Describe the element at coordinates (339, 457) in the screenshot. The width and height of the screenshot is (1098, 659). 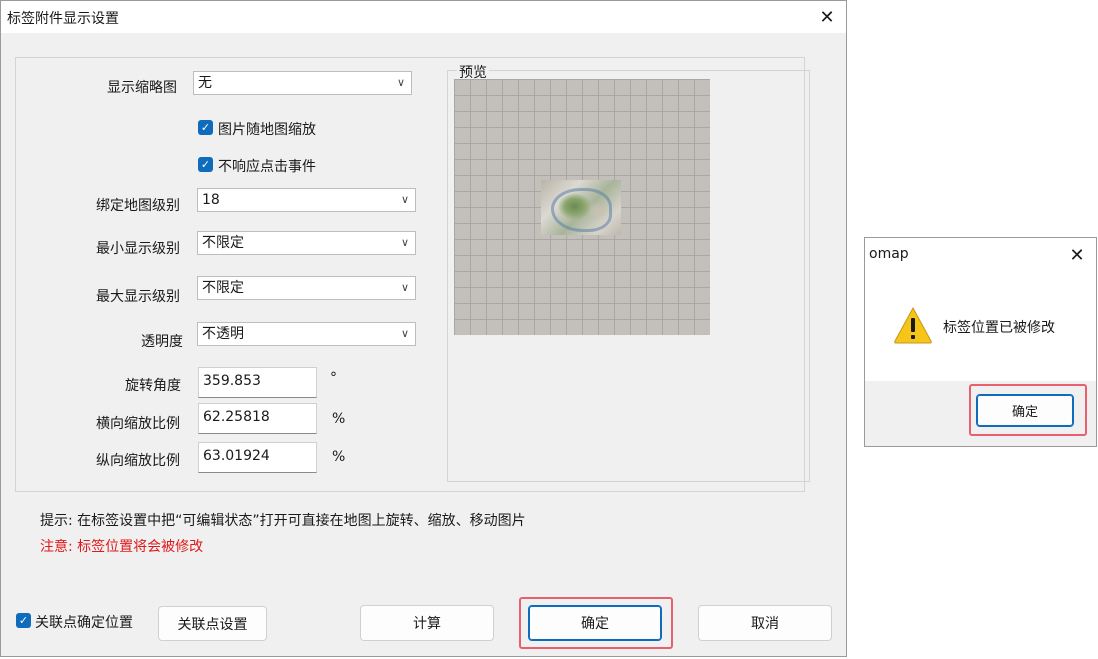
I see `v-scale-unit: %` at that location.